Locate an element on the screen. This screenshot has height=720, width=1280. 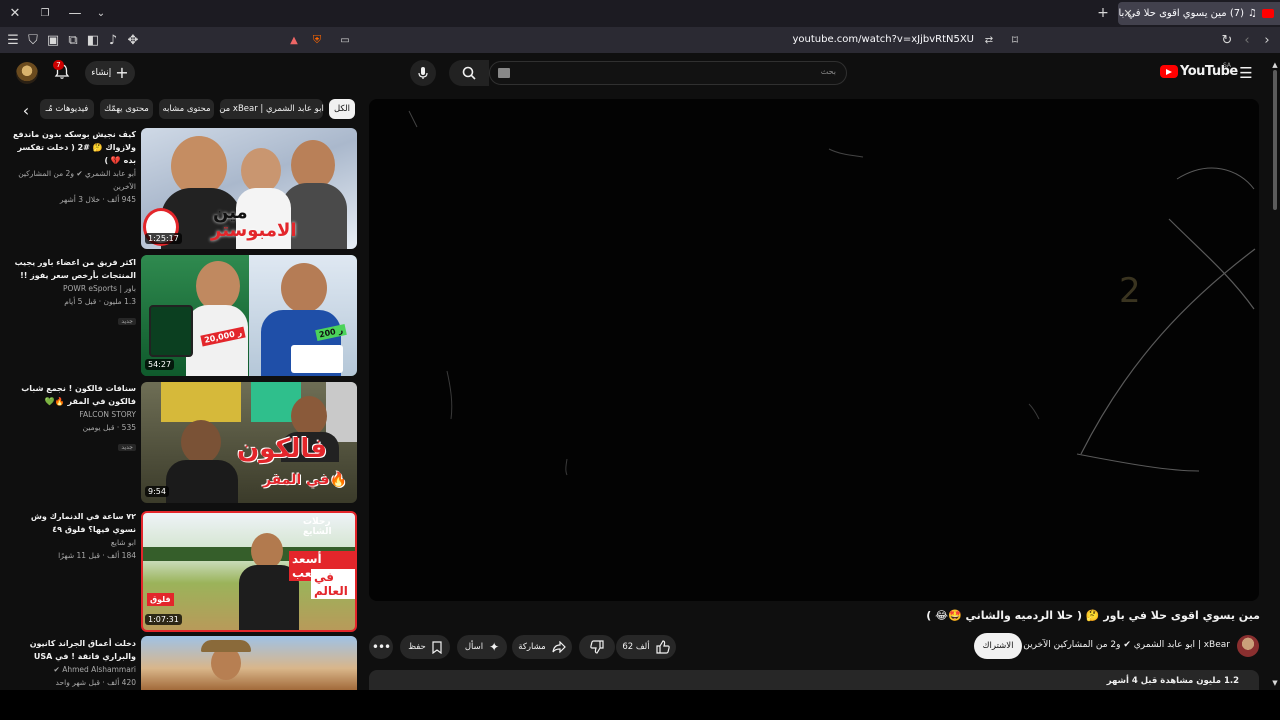
thumbs-down-icon is located at coordinates (597, 647).